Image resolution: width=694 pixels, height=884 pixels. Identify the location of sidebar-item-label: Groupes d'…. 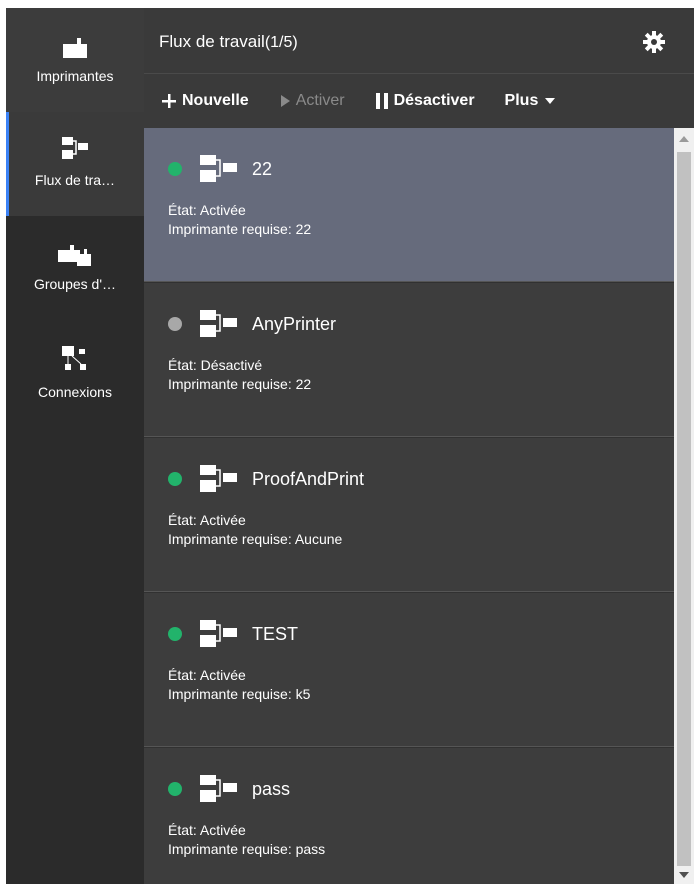
(75, 284).